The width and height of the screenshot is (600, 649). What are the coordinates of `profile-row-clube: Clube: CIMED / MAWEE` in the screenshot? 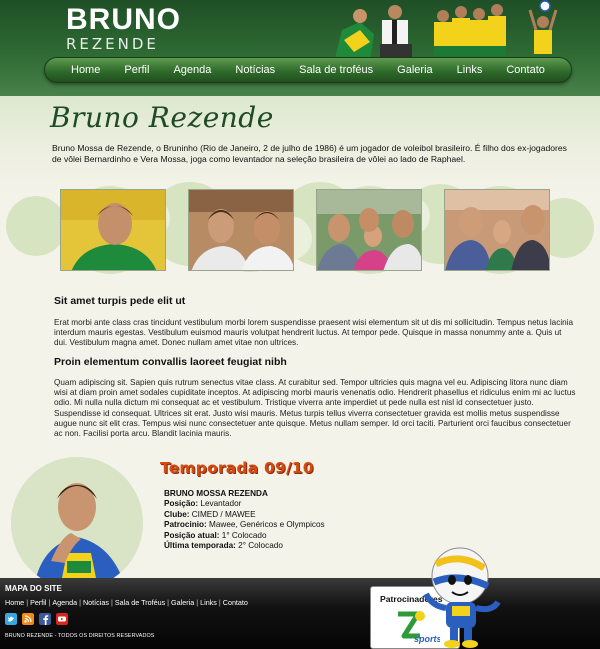 It's located at (244, 515).